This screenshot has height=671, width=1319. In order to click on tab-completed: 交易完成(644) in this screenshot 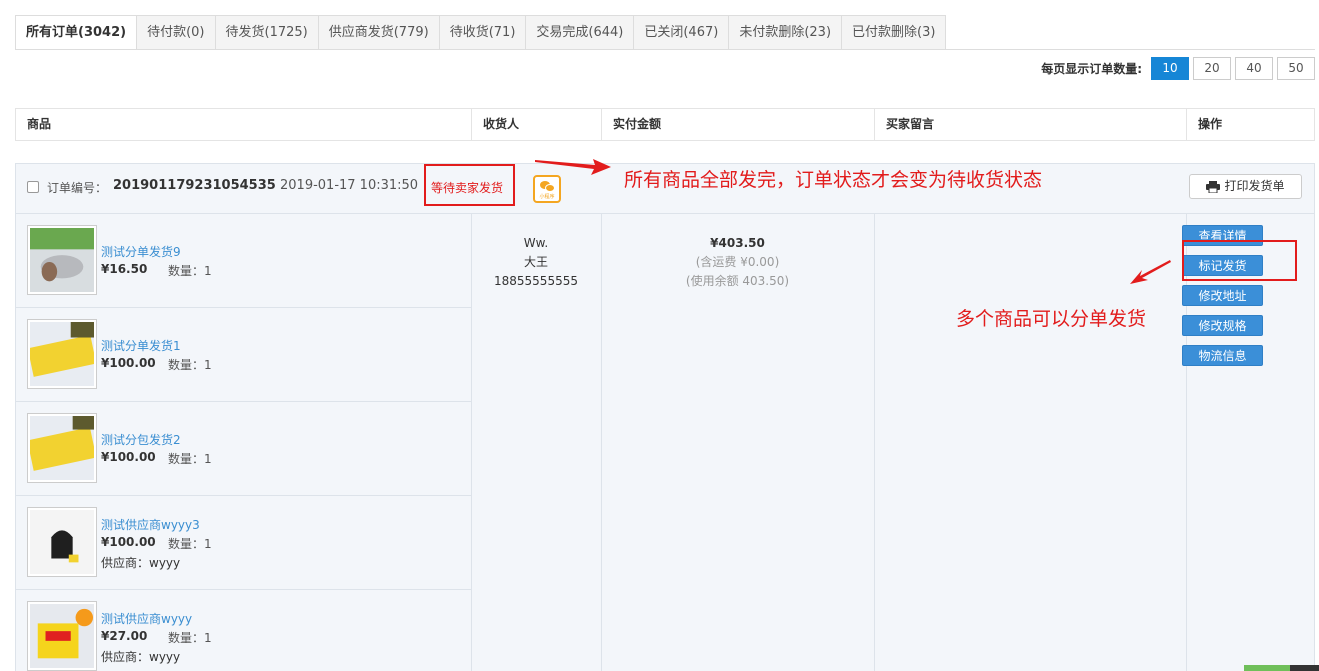, I will do `click(580, 32)`.